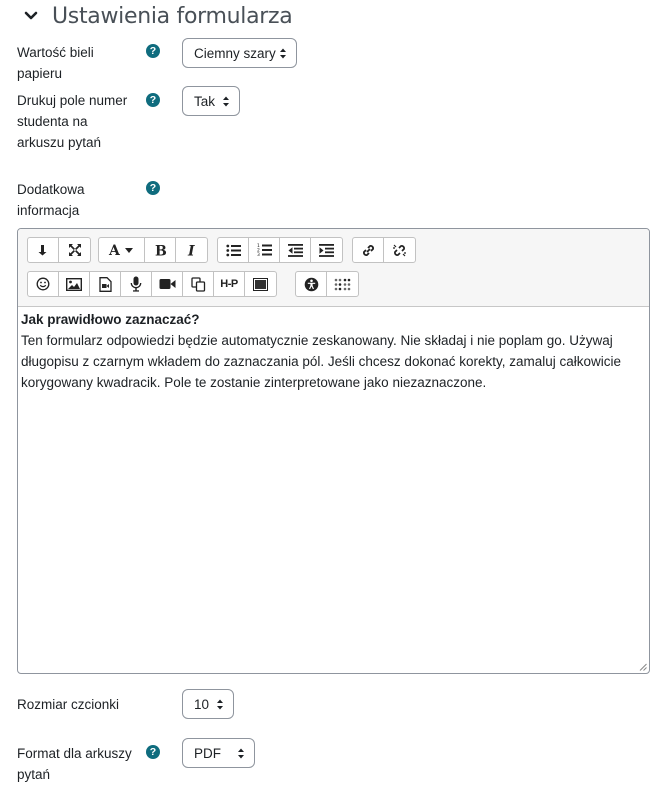  I want to click on unordered-list-icon, so click(233, 250).